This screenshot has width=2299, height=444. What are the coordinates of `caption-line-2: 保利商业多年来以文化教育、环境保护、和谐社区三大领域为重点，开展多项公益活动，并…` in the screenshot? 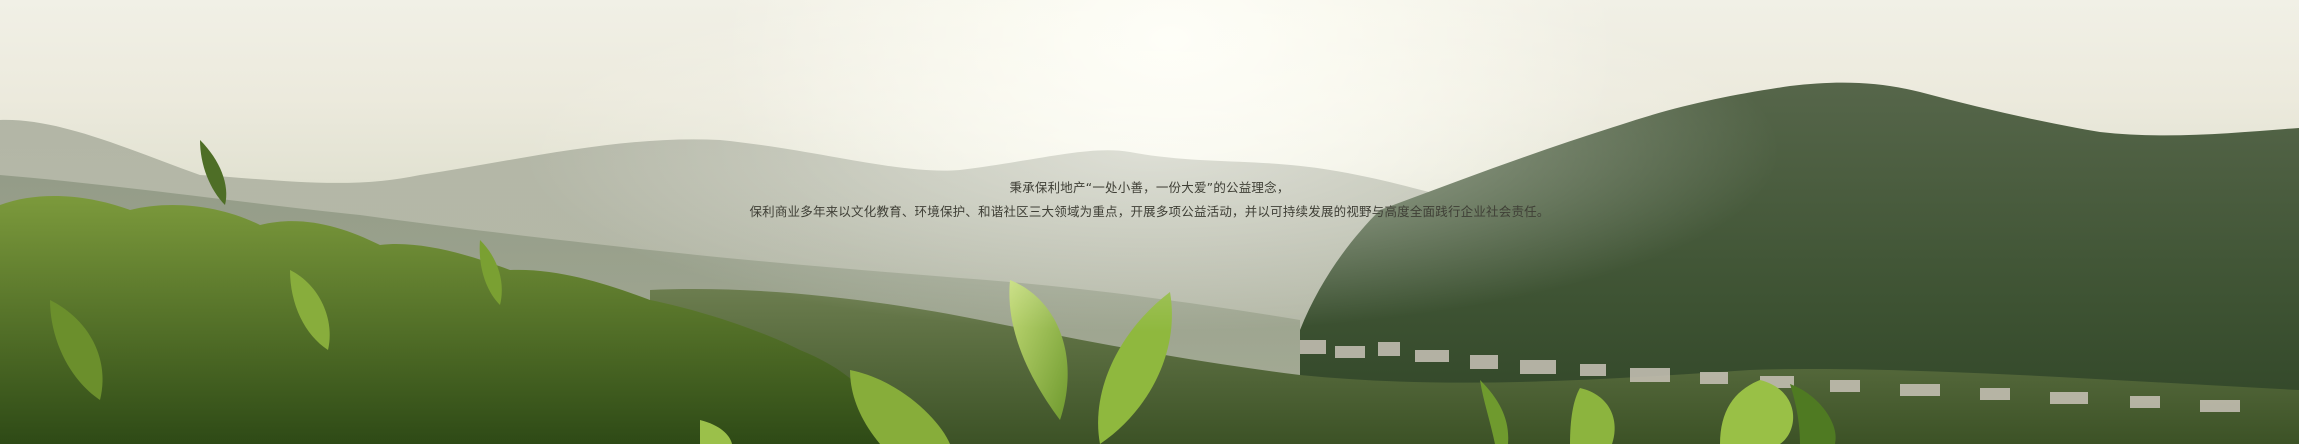 It's located at (1149, 211).